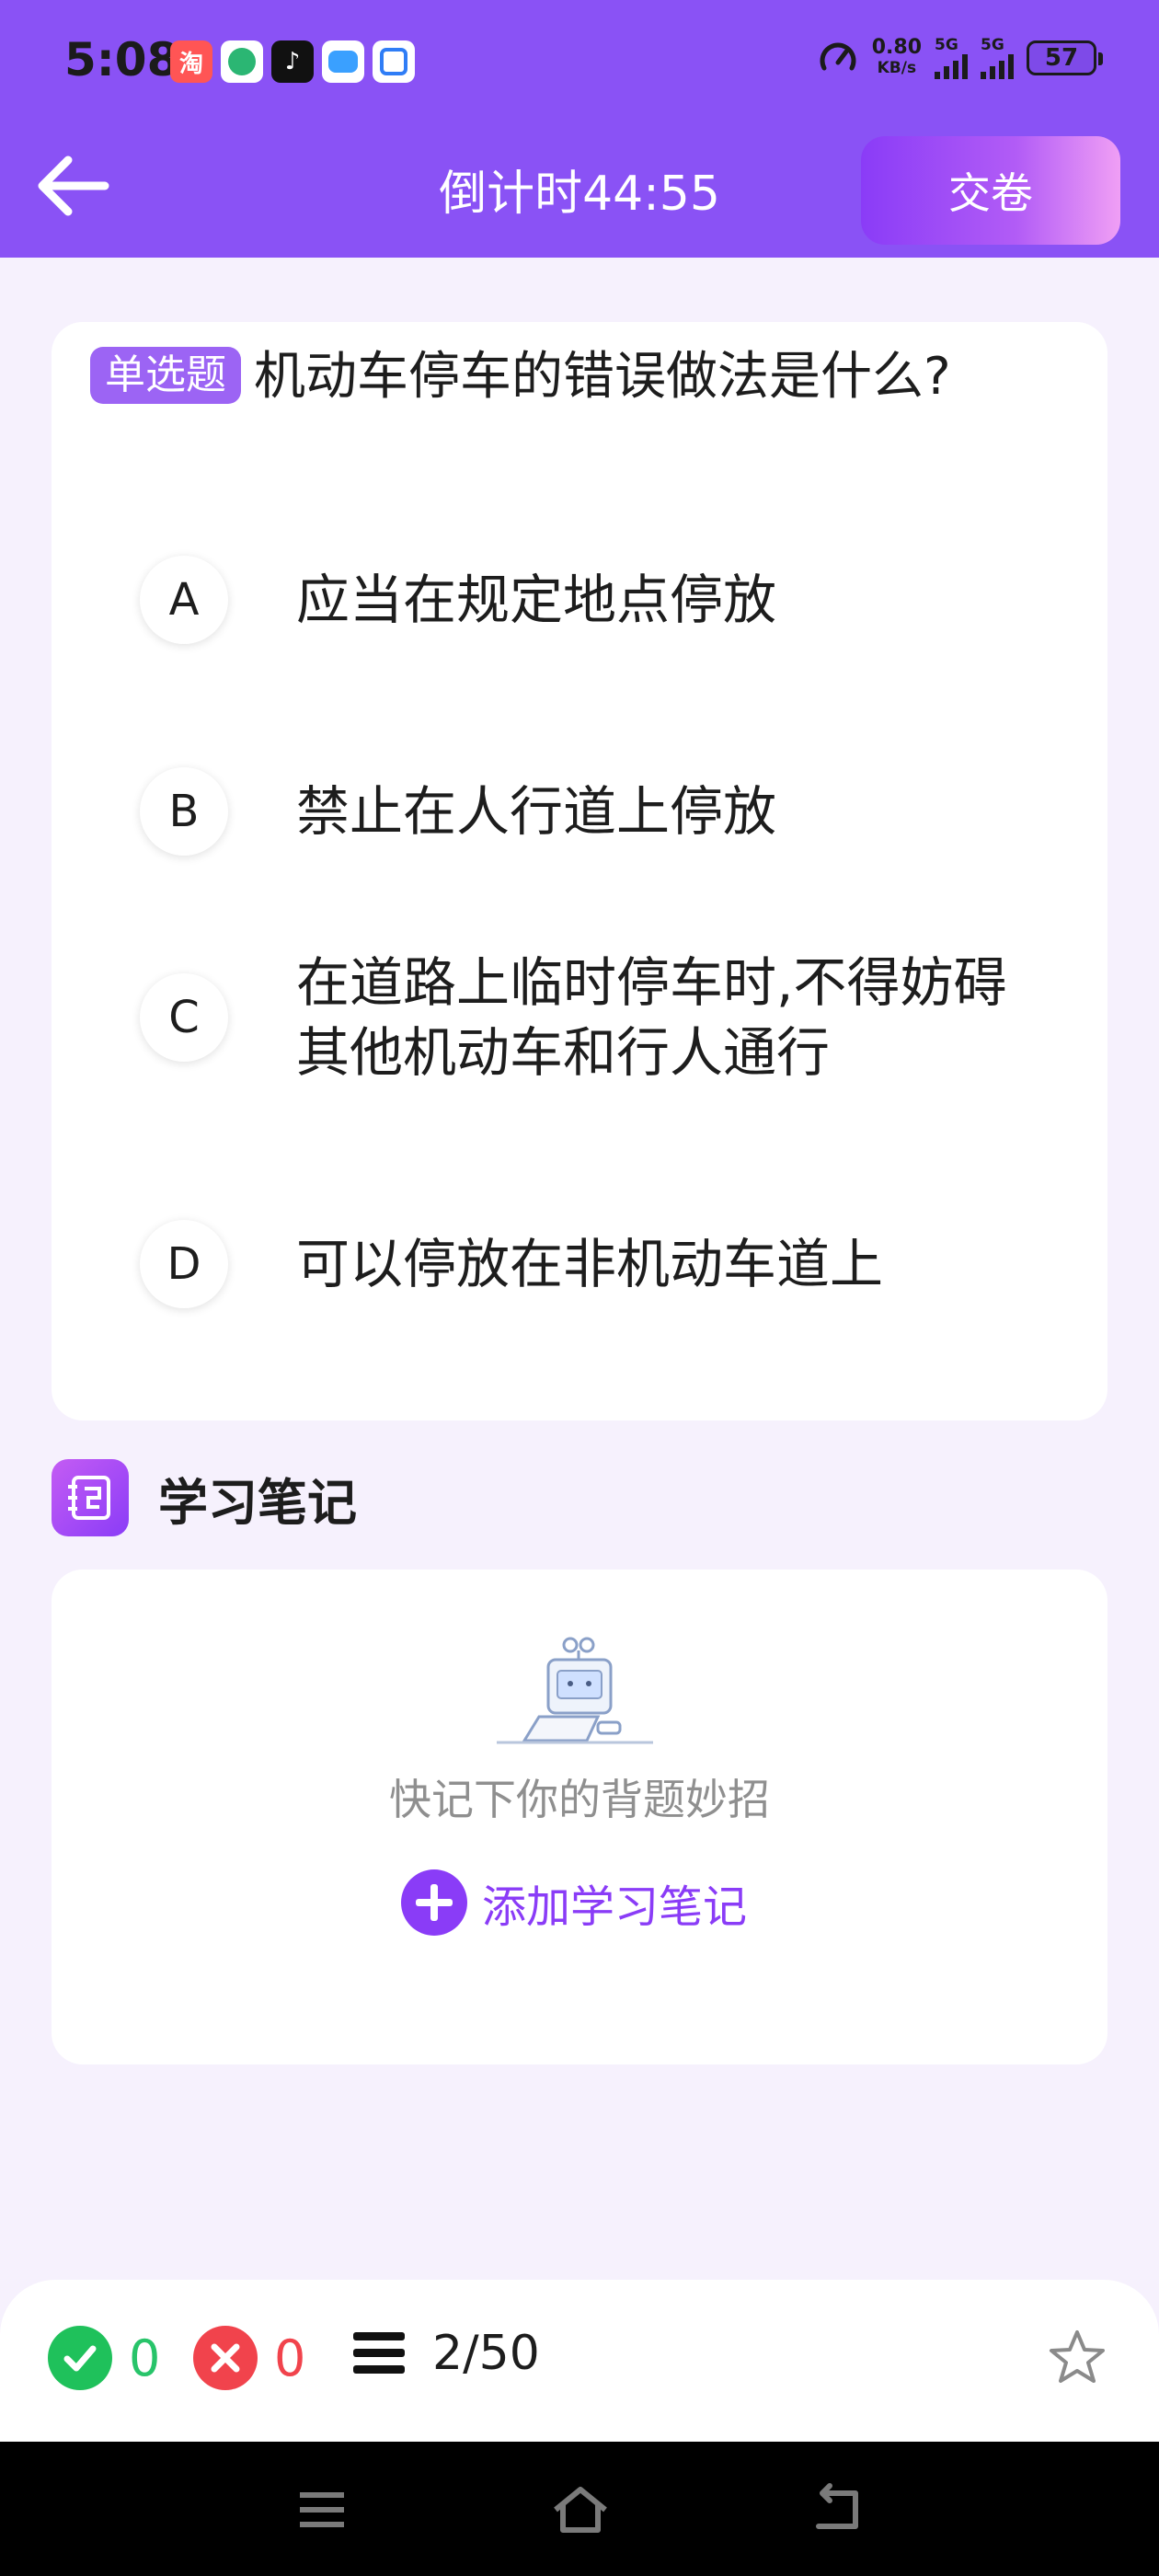 This screenshot has height=2576, width=1159. I want to click on correct-stat: 0, so click(104, 2358).